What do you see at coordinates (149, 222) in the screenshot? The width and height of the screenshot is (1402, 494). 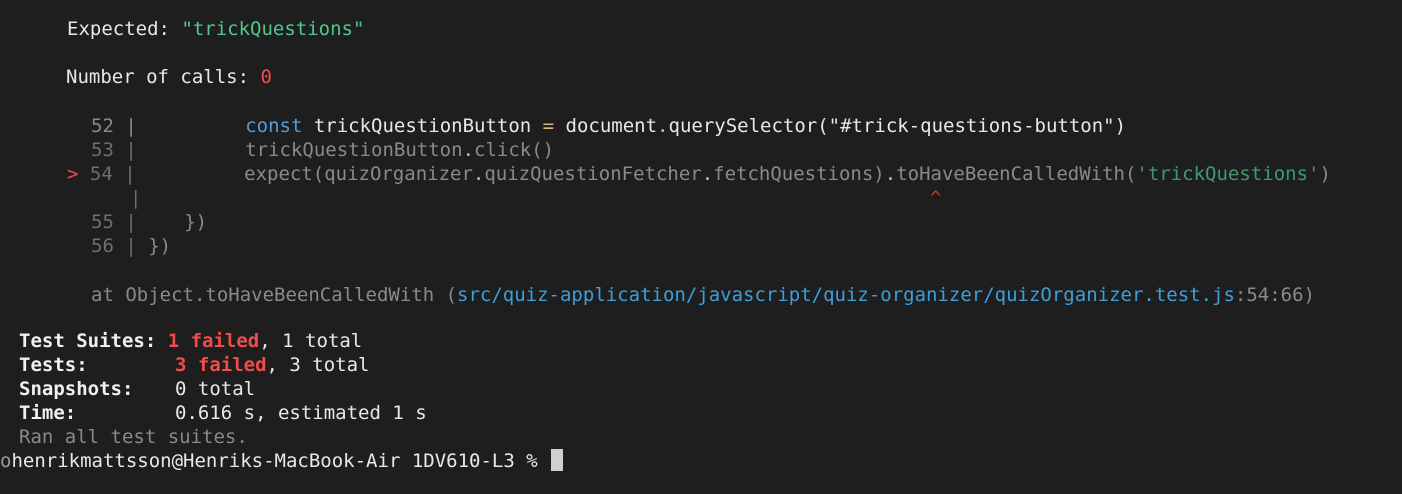 I see `code-line-55: 55 | })` at bounding box center [149, 222].